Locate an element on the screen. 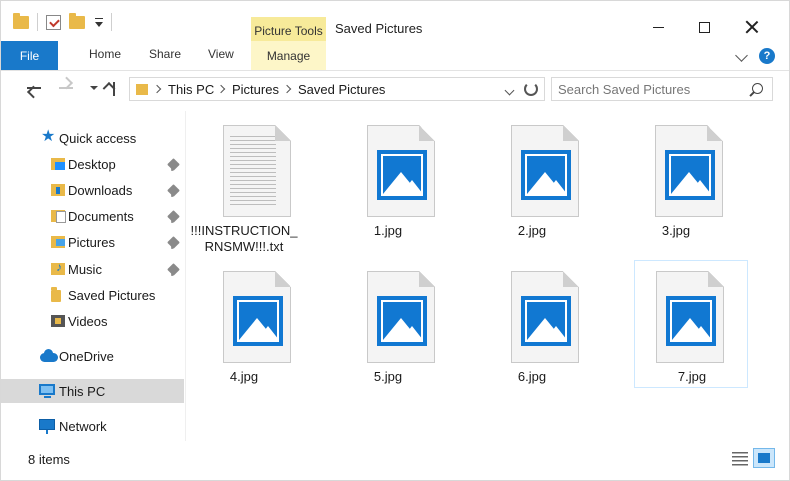 Image resolution: width=790 pixels, height=481 pixels. sidebar-item-downloads: Downloads is located at coordinates (92, 190).